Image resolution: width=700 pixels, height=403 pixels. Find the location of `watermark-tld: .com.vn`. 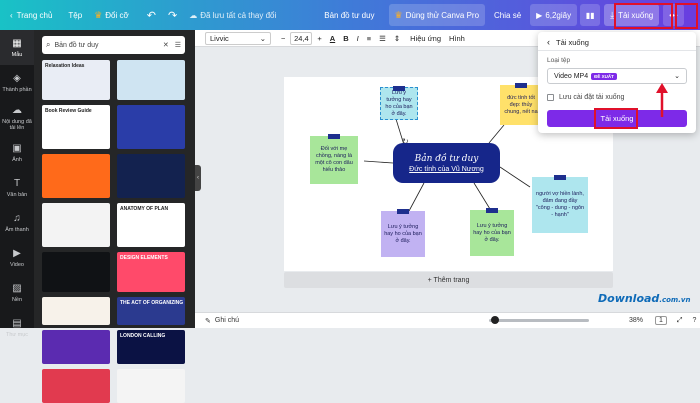

watermark-tld: .com.vn is located at coordinates (675, 300).